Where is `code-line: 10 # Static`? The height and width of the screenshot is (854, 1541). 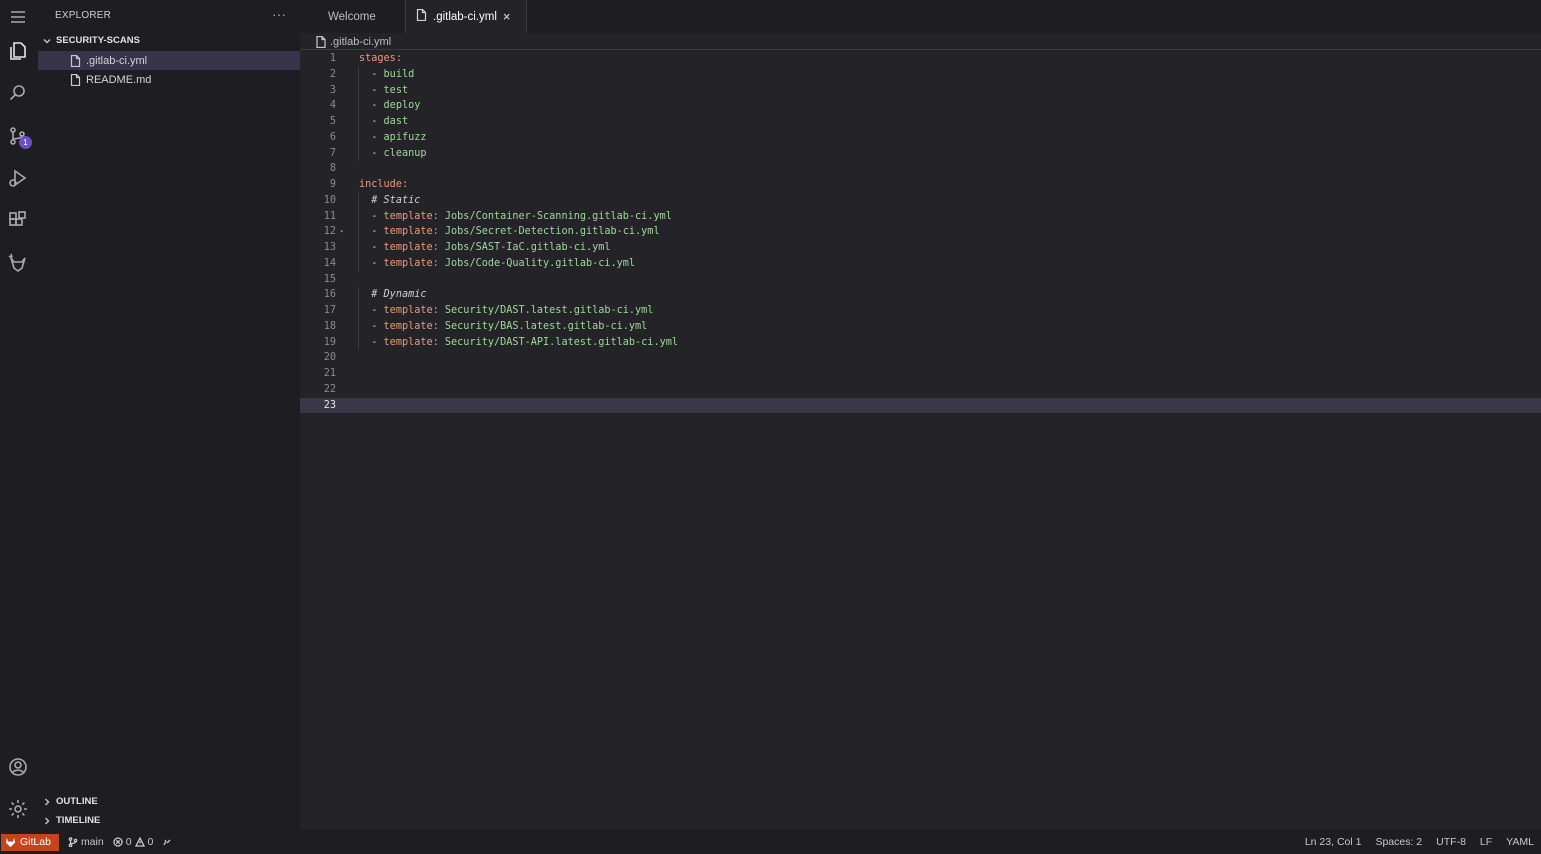
code-line: 10 # Static is located at coordinates (920, 200).